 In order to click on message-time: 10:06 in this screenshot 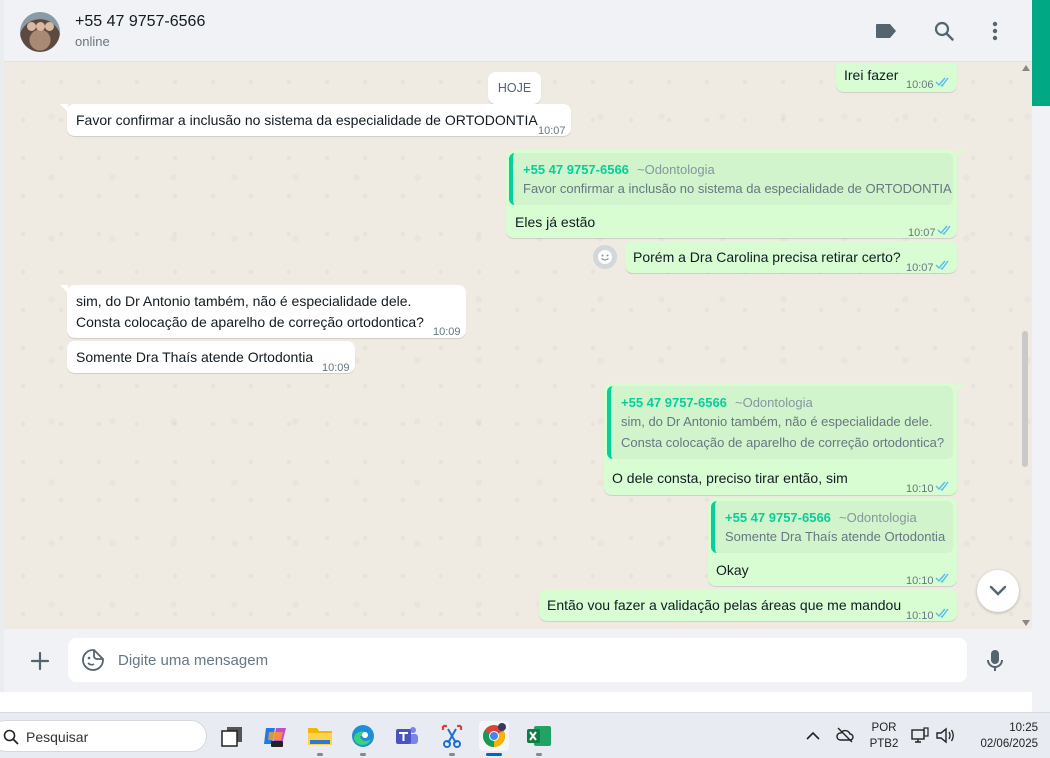, I will do `click(920, 85)`.